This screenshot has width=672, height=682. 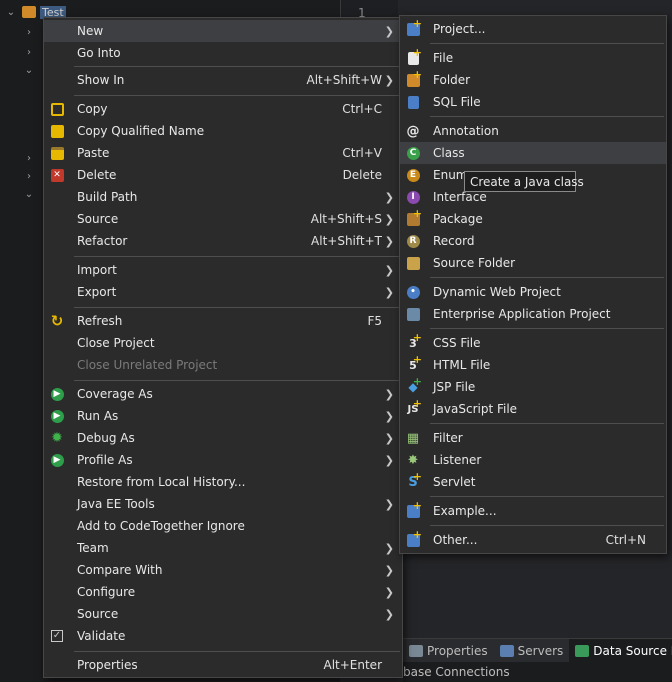 What do you see at coordinates (374, 321) in the screenshot?
I see `shortcut-label: F5` at bounding box center [374, 321].